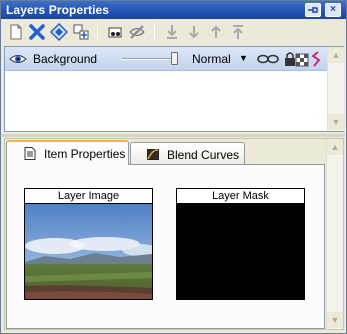 This screenshot has width=347, height=334. Describe the element at coordinates (174, 58) in the screenshot. I see `slider-thumb` at that location.